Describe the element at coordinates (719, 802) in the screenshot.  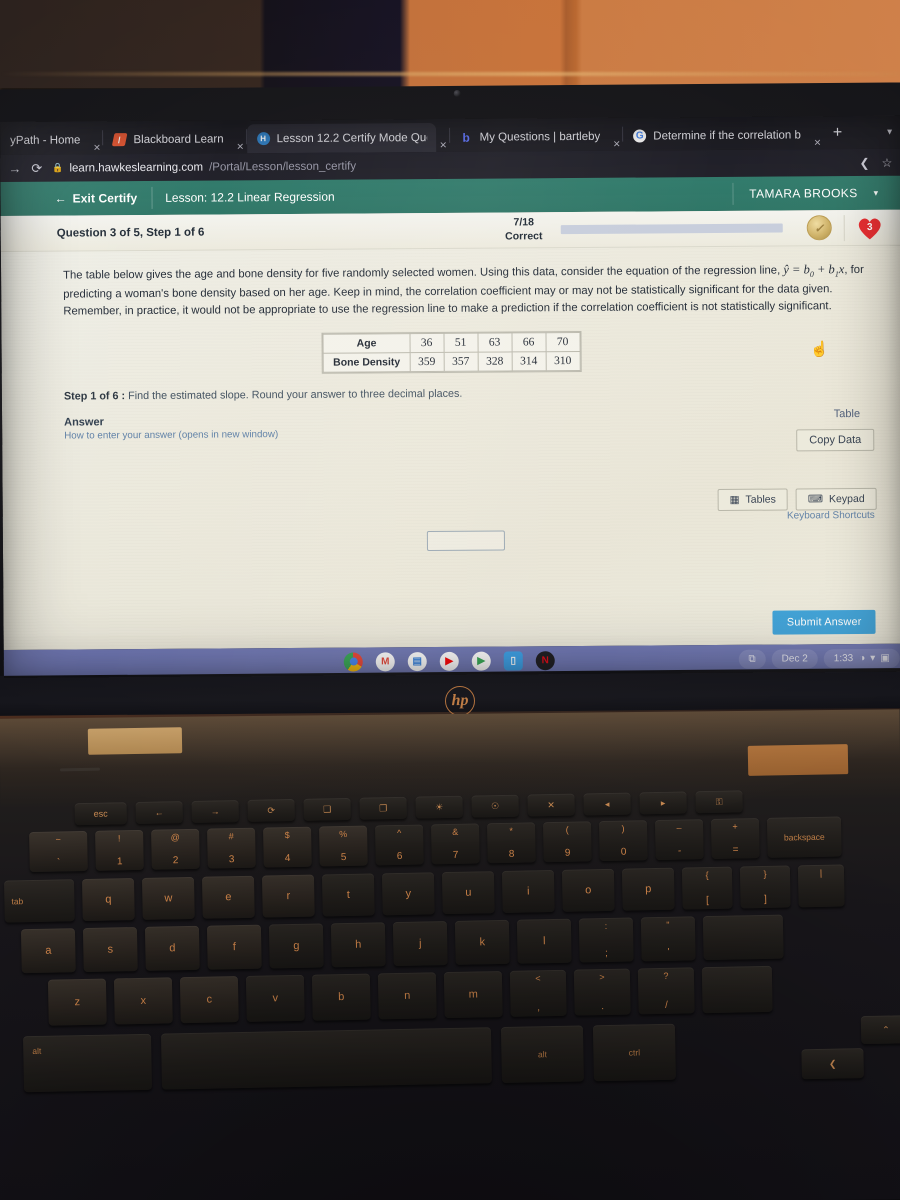
I see `key-fn-11: ⚿` at that location.